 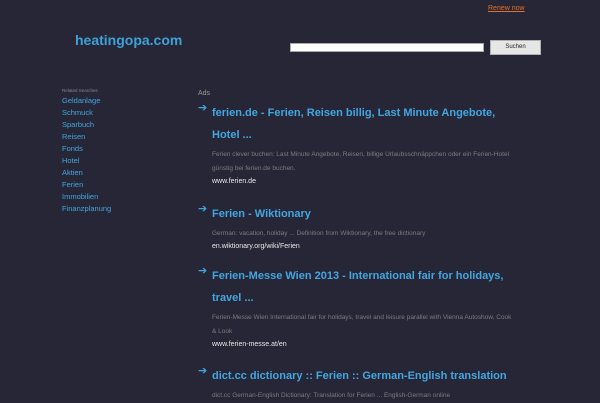 I want to click on ad-title-link: Ferien - Wiktionary, so click(x=367, y=214).